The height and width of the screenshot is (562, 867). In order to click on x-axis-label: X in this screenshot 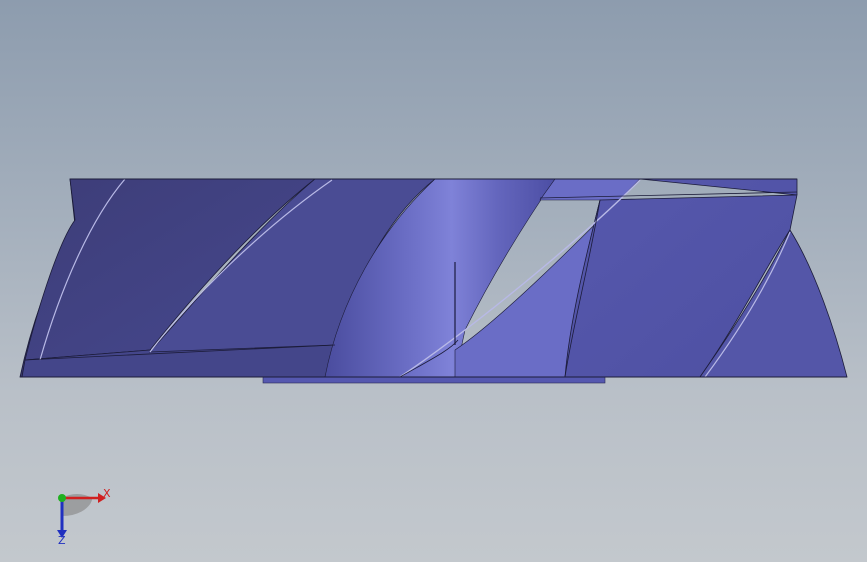, I will do `click(107, 493)`.